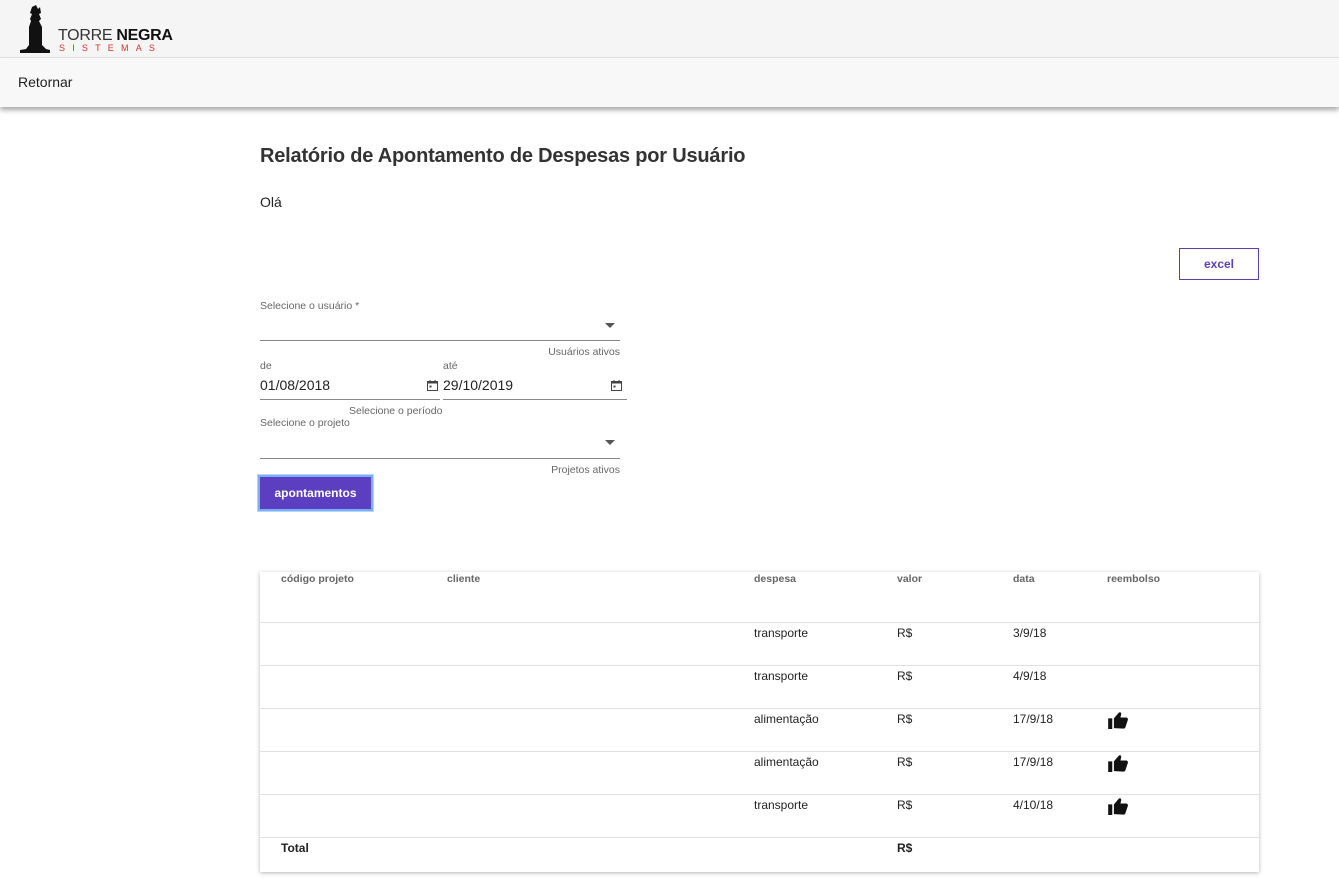 The width and height of the screenshot is (1339, 878). I want to click on brand-tagline: SISTEMAS, so click(111, 48).